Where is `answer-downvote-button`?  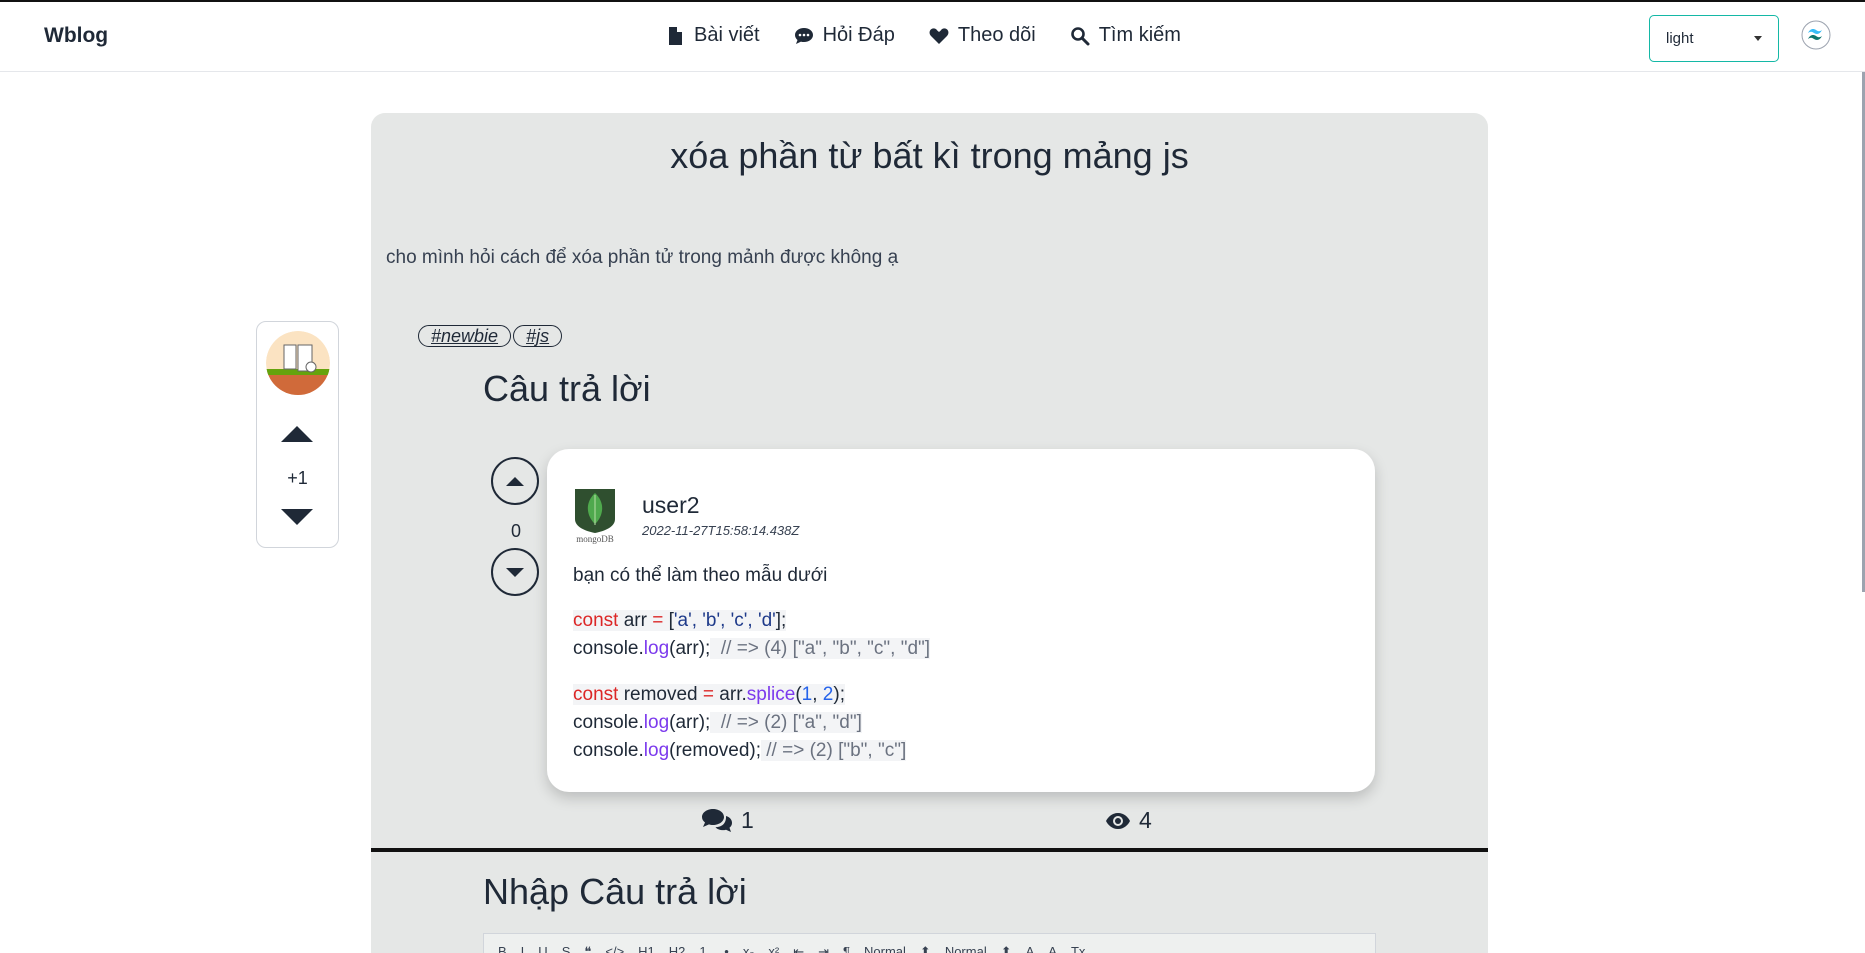
answer-downvote-button is located at coordinates (515, 572).